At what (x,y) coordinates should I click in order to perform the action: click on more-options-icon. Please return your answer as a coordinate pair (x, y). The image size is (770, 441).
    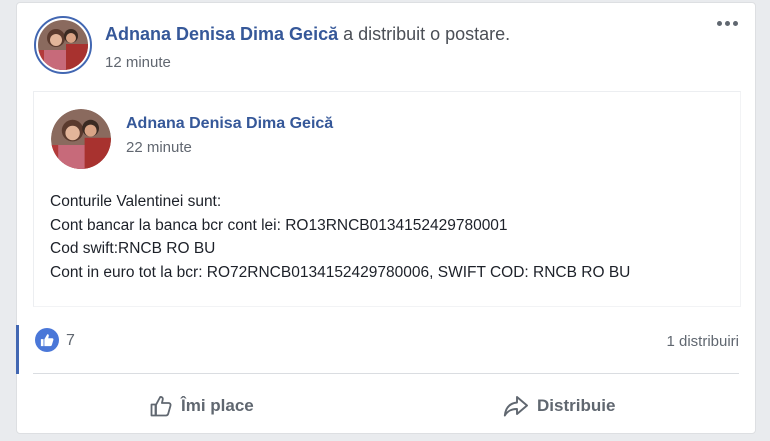
    Looking at the image, I should click on (730, 23).